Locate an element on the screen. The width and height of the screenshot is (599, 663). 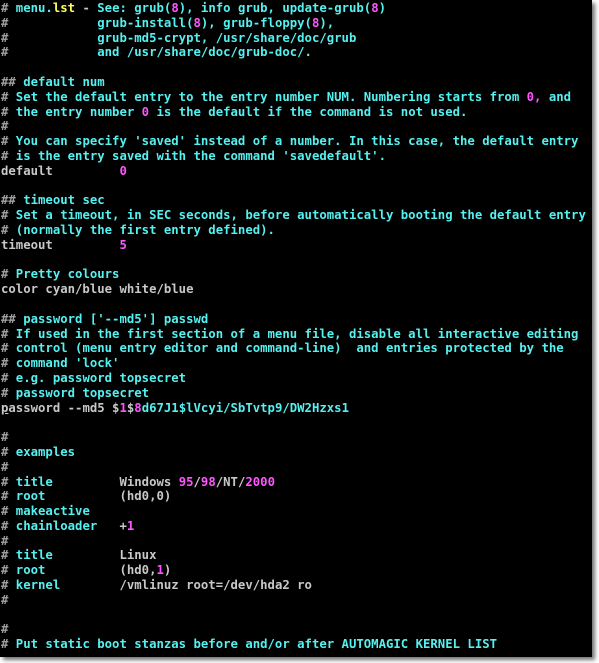
editor-line: # kernel /vmlinuz root=/dev/hda2 ro is located at coordinates (293, 585).